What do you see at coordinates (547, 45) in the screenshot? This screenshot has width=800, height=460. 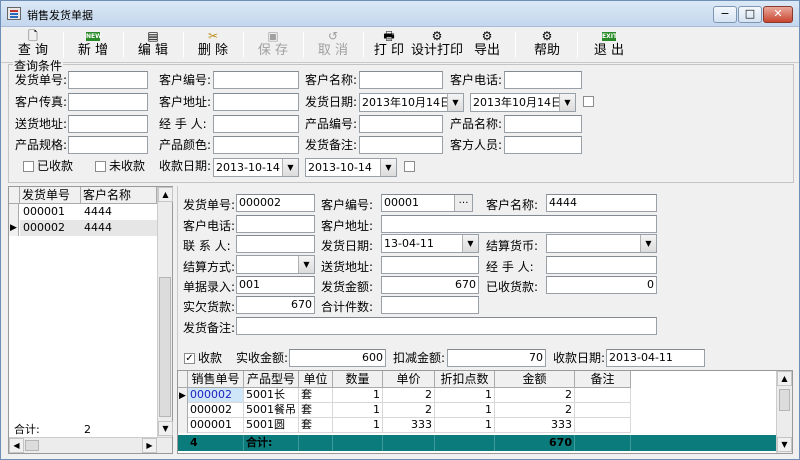 I see `help-button: ⚙ 帮助` at bounding box center [547, 45].